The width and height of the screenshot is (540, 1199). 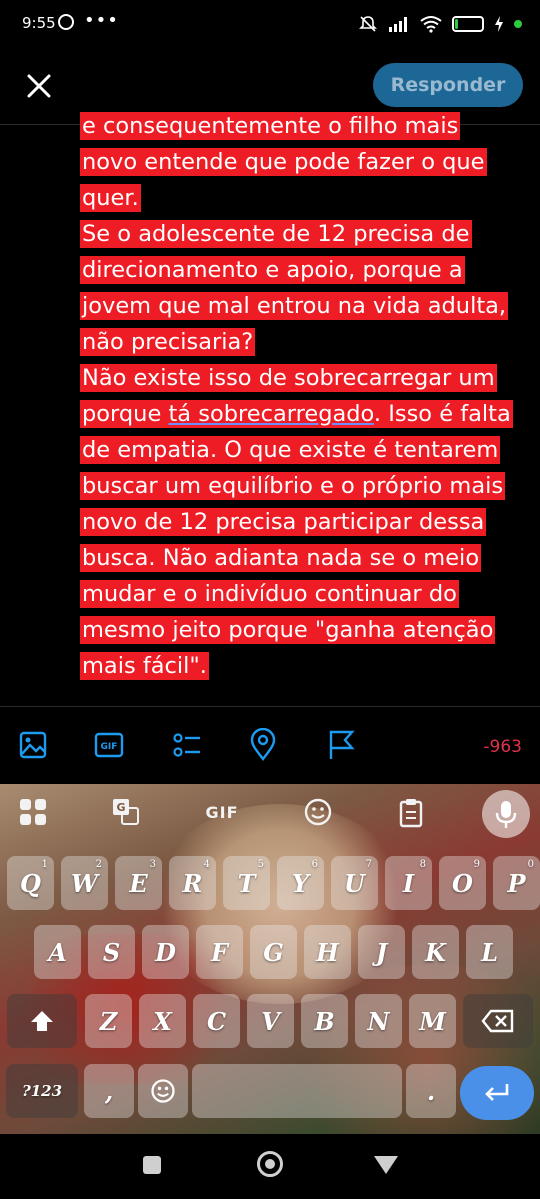 What do you see at coordinates (476, 864) in the screenshot?
I see `key-hint: 9` at bounding box center [476, 864].